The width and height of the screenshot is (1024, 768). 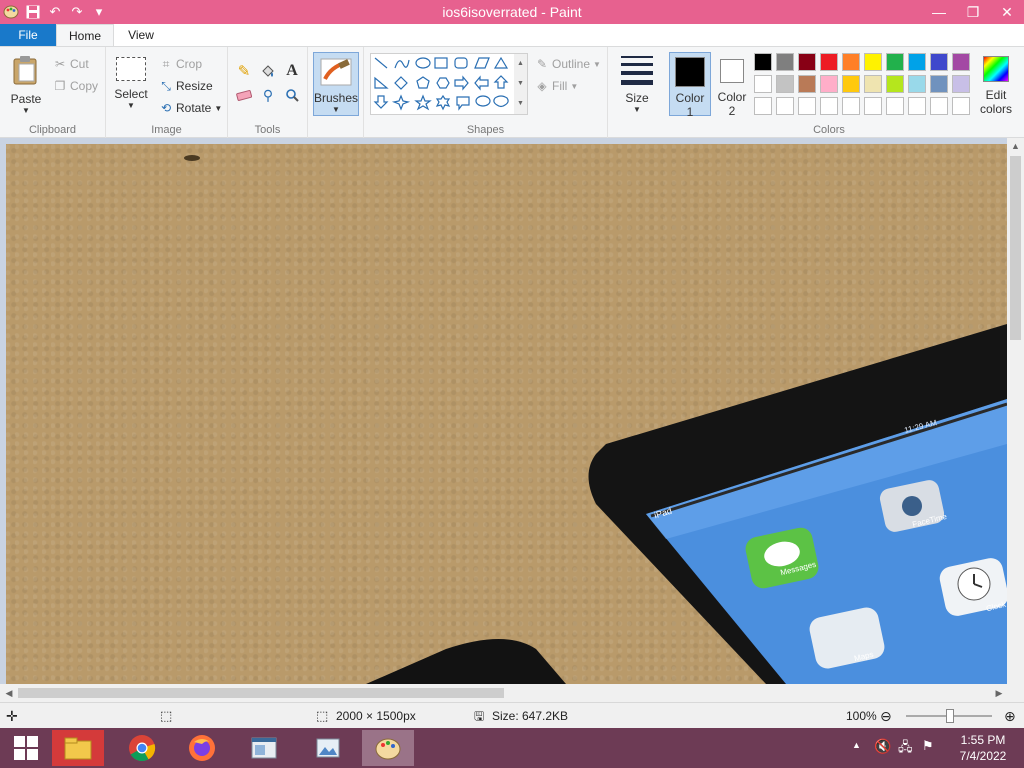 I want to click on taskbar-file-explorer, so click(x=78, y=748).